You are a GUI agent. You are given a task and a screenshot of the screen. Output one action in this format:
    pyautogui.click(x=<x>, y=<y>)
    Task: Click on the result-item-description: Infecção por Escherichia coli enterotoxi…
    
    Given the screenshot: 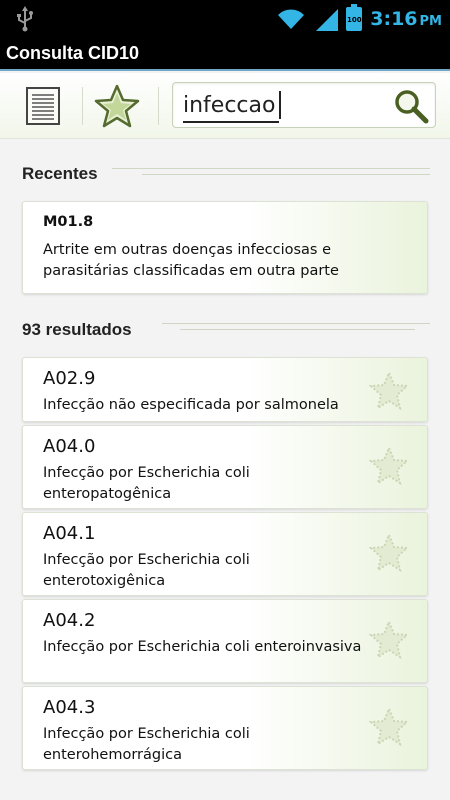 What is the action you would take?
    pyautogui.click(x=146, y=570)
    